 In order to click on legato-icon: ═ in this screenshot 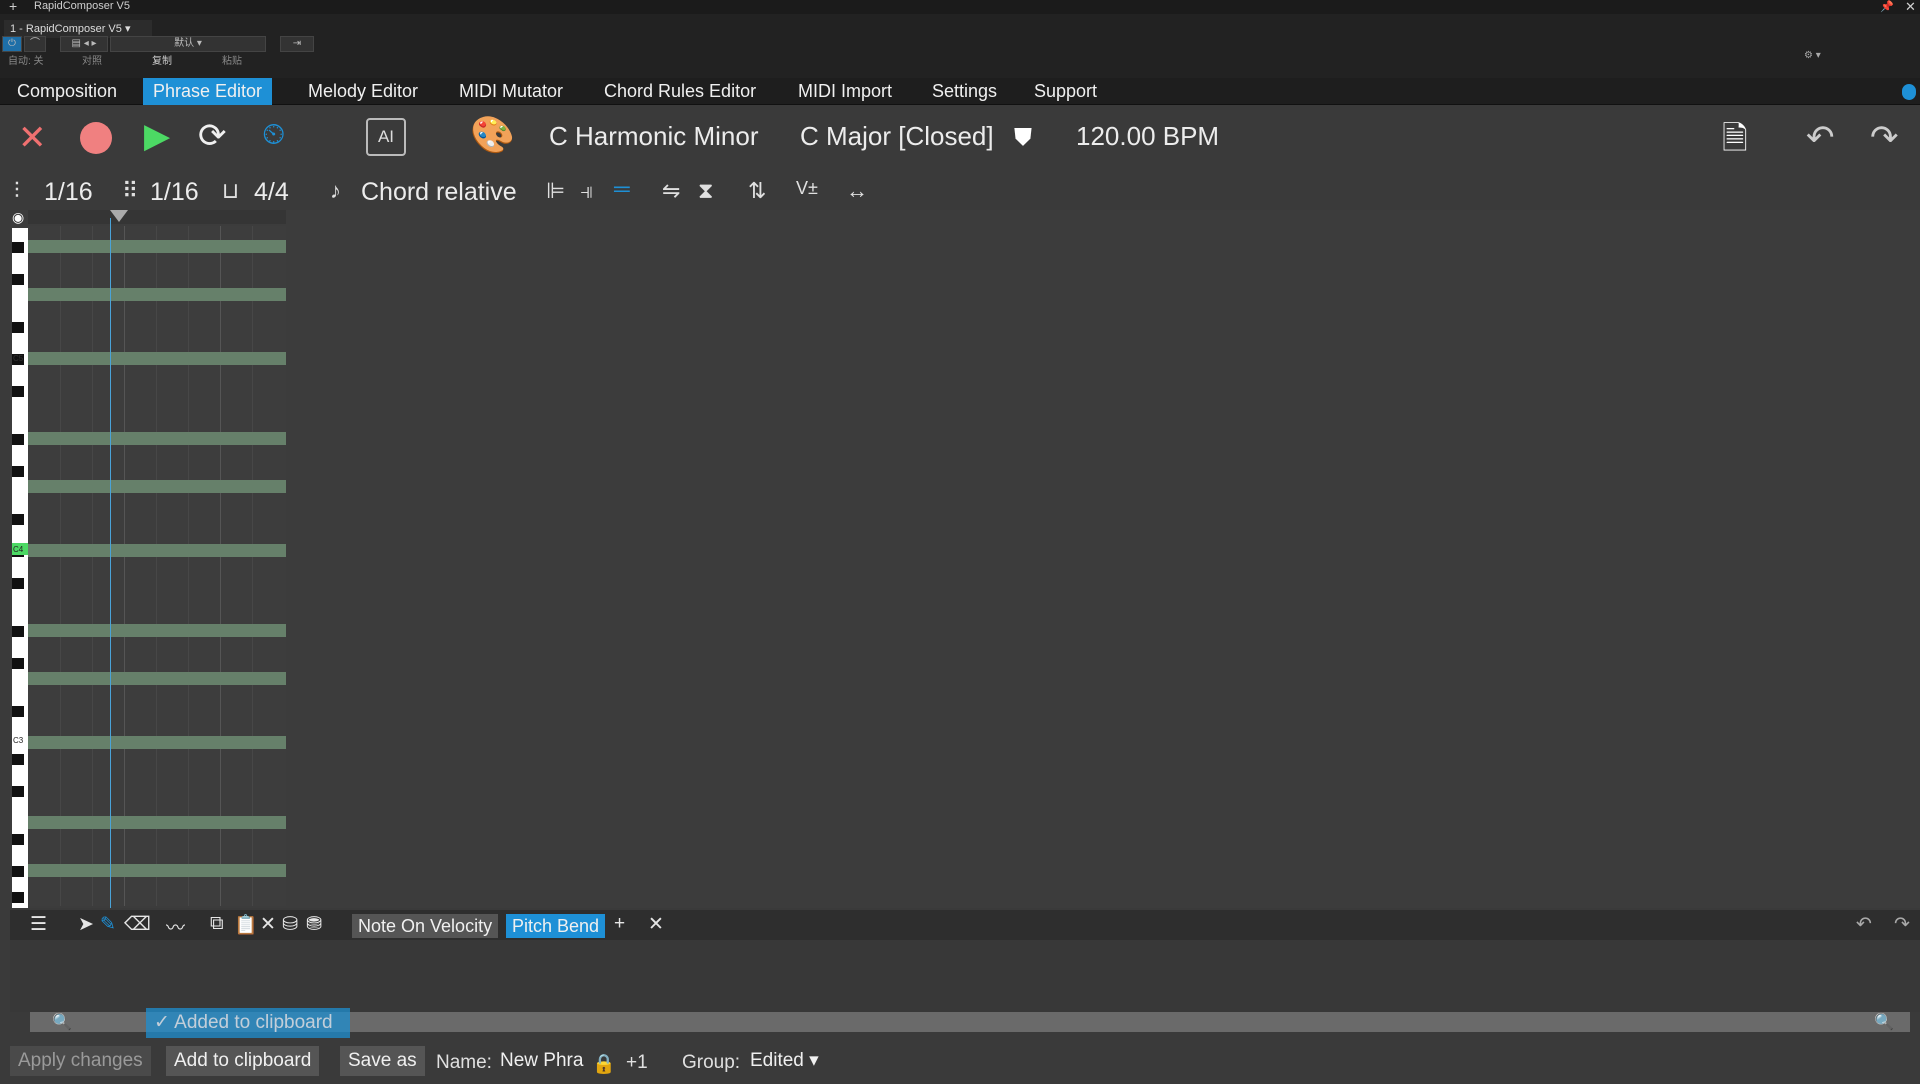, I will do `click(622, 189)`.